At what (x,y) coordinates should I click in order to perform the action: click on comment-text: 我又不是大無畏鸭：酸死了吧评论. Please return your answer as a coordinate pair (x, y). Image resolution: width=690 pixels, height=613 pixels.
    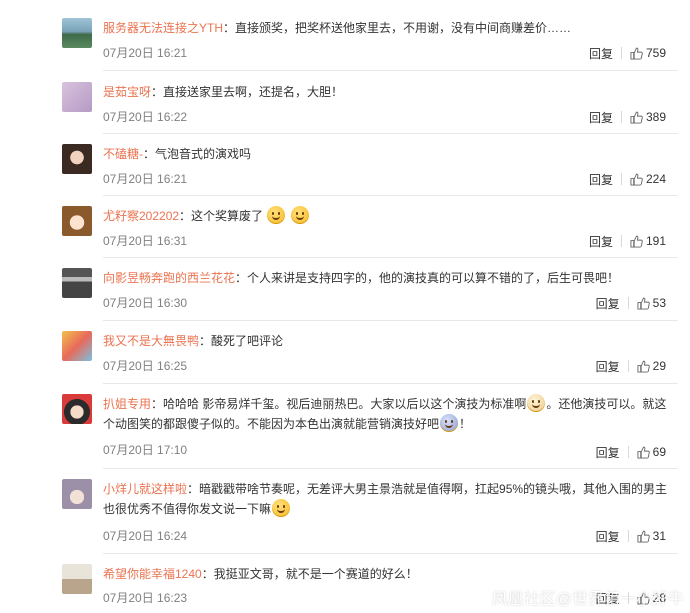
    Looking at the image, I should click on (390, 341).